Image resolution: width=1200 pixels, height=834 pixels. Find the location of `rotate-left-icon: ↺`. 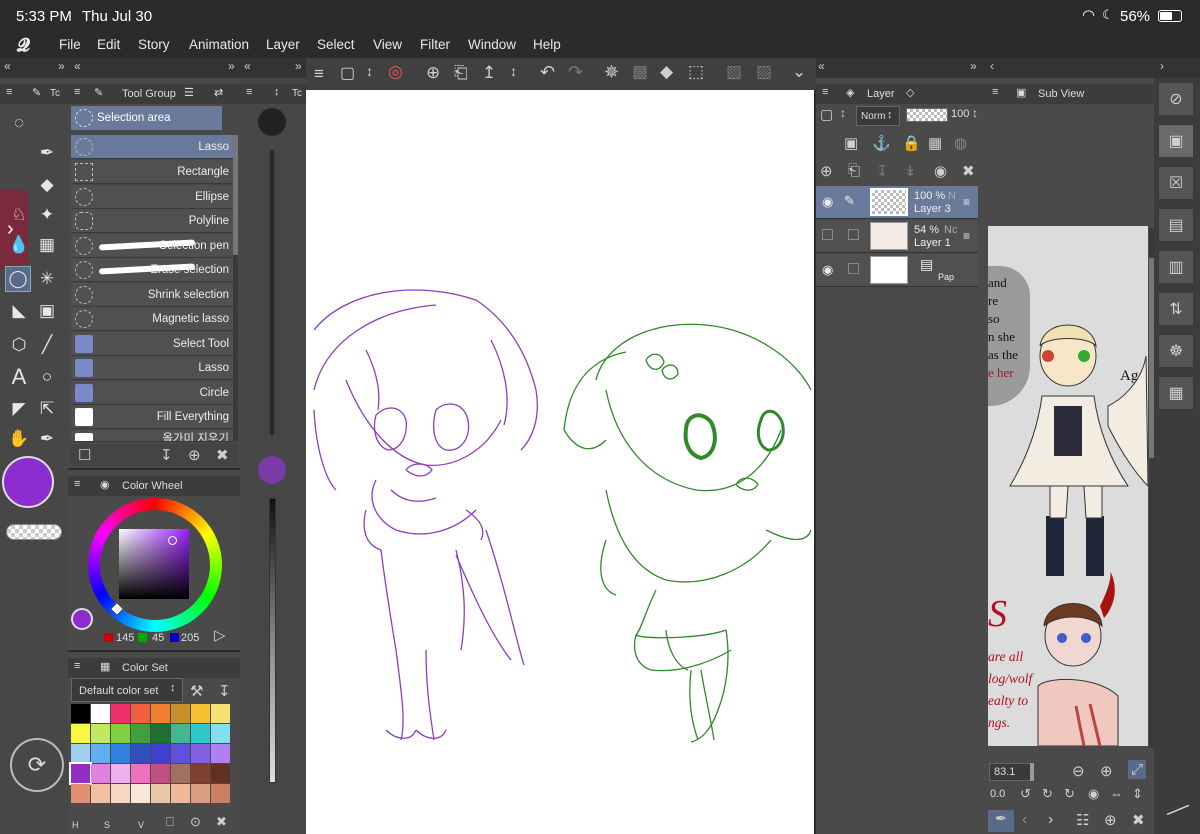

rotate-left-icon: ↺ is located at coordinates (1025, 794).